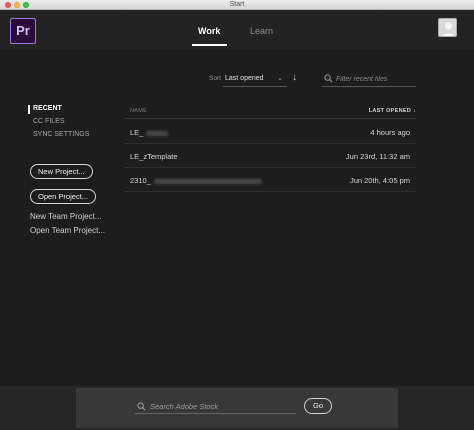  What do you see at coordinates (390, 132) in the screenshot?
I see `file-last-opened: 4 hours ago` at bounding box center [390, 132].